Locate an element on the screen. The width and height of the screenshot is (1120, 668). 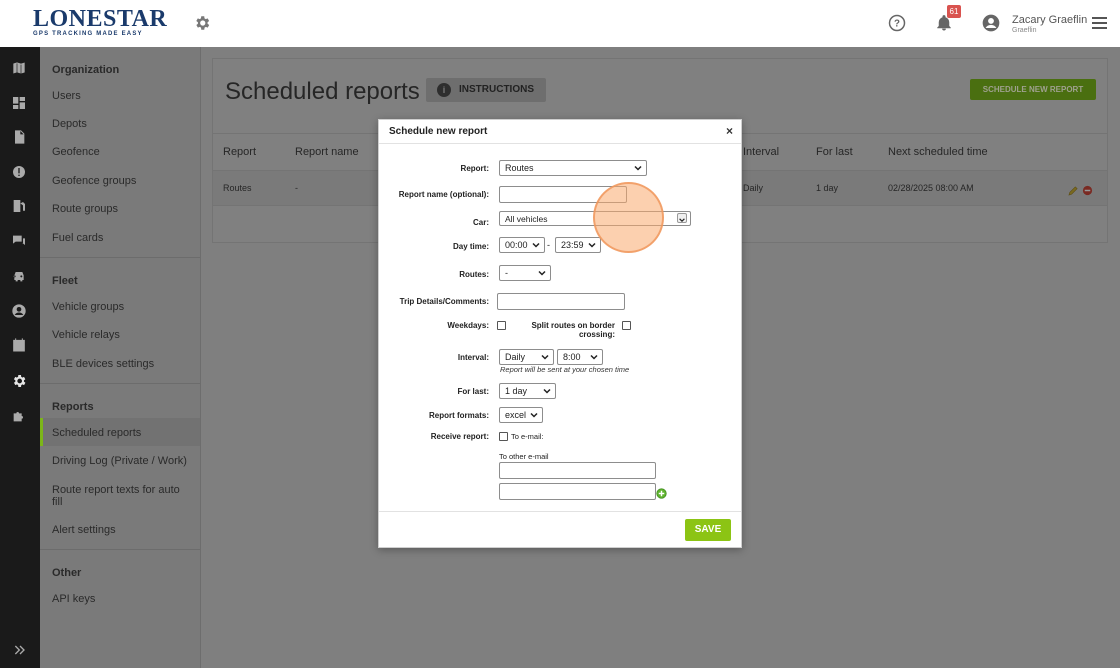
column-header-for-last: For last is located at coordinates (834, 152).